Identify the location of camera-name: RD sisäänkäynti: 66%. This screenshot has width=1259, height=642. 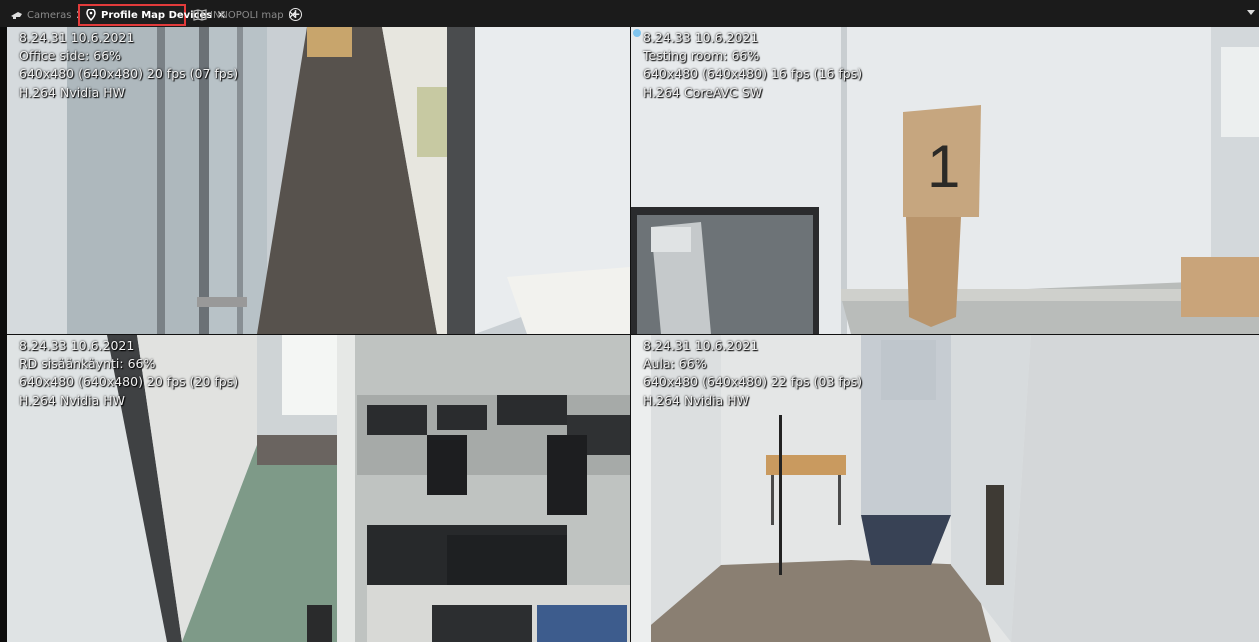
(87, 364).